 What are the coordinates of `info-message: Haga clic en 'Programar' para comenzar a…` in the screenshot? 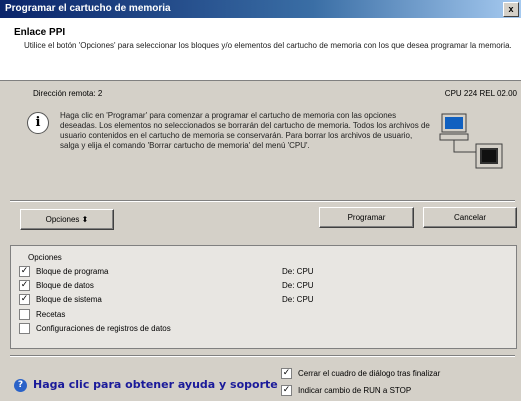 It's located at (245, 130).